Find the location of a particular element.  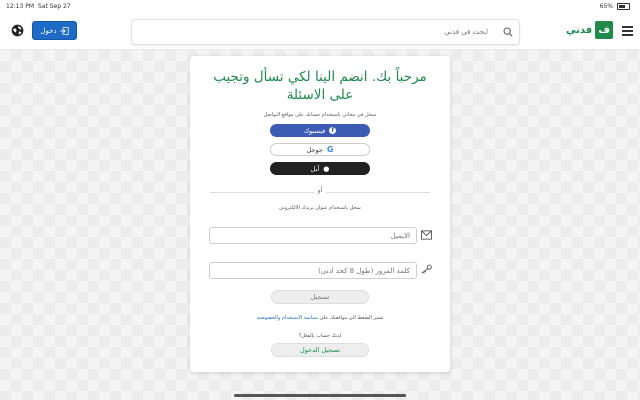

google-label: جوجل is located at coordinates (314, 149).